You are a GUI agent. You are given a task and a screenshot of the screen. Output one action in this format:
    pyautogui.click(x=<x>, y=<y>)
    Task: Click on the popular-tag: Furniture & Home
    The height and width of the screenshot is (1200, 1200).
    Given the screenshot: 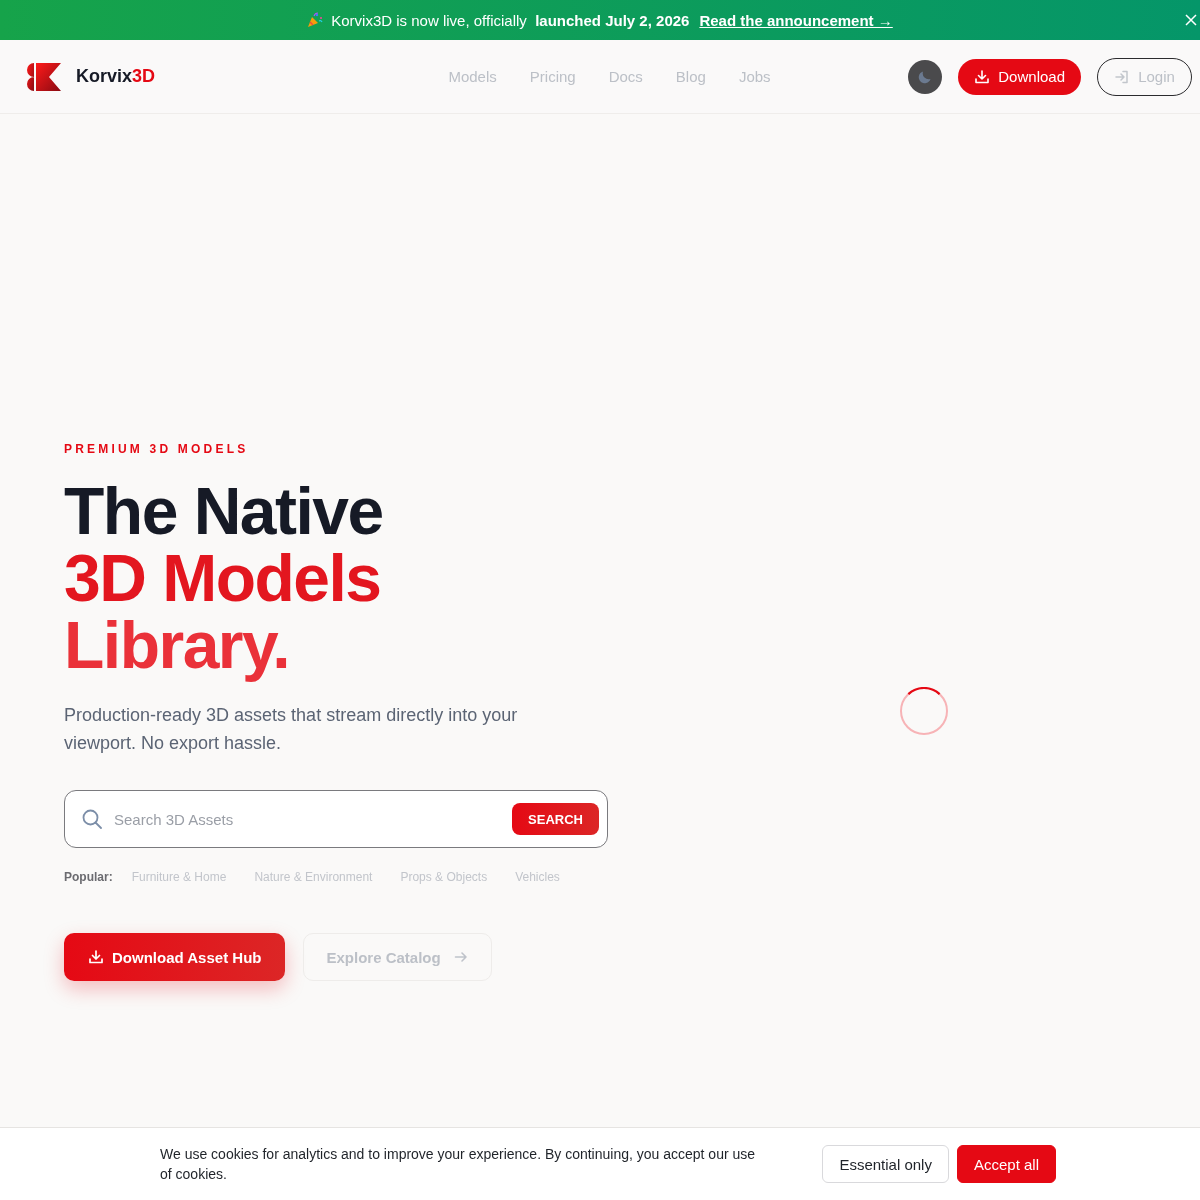 What is the action you would take?
    pyautogui.click(x=179, y=877)
    